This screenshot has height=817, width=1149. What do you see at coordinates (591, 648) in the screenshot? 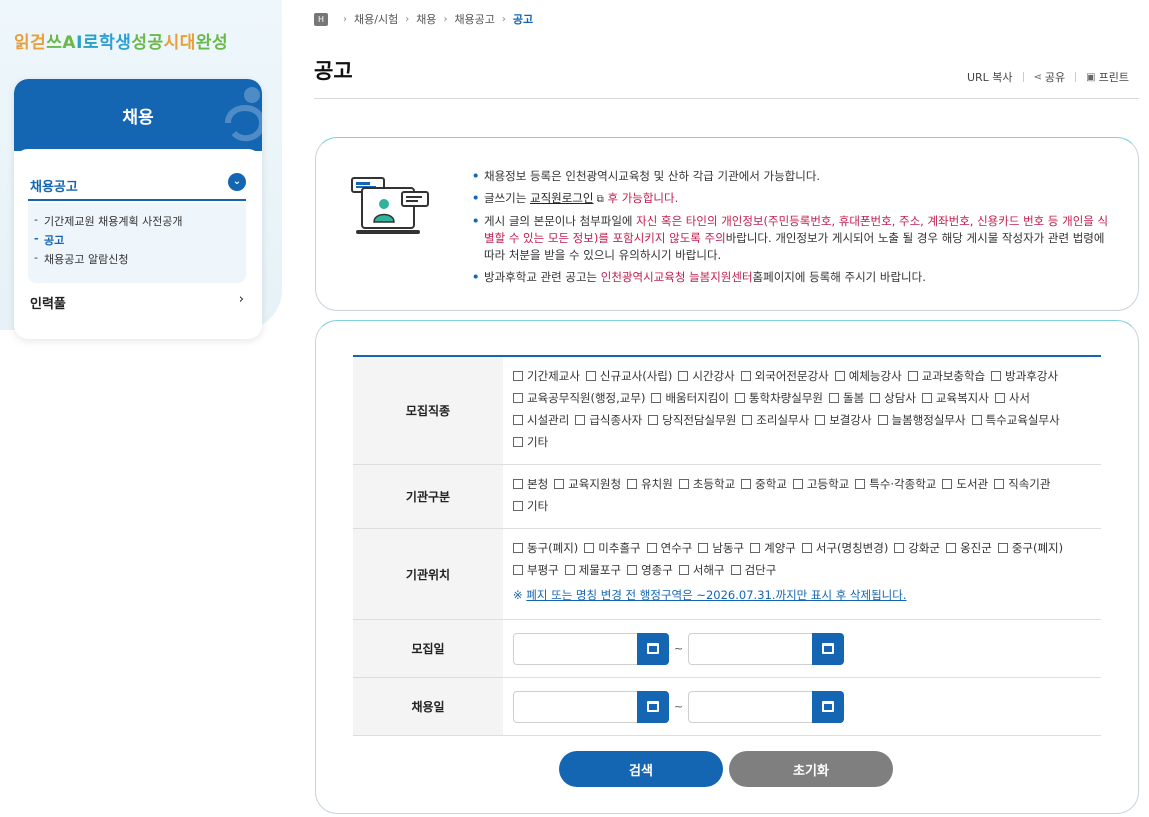
I see `recruit-date-from-field` at bounding box center [591, 648].